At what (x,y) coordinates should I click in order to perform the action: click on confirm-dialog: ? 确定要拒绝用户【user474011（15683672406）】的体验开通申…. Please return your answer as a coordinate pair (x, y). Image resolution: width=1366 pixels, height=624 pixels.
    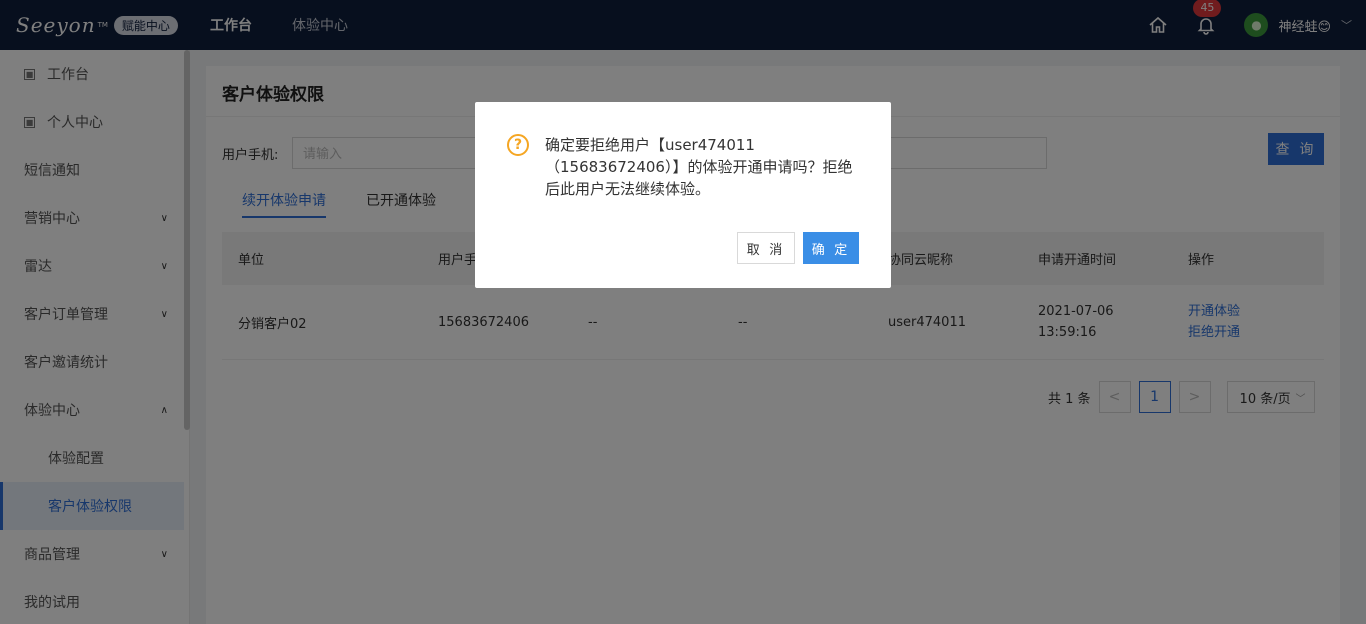
    Looking at the image, I should click on (683, 195).